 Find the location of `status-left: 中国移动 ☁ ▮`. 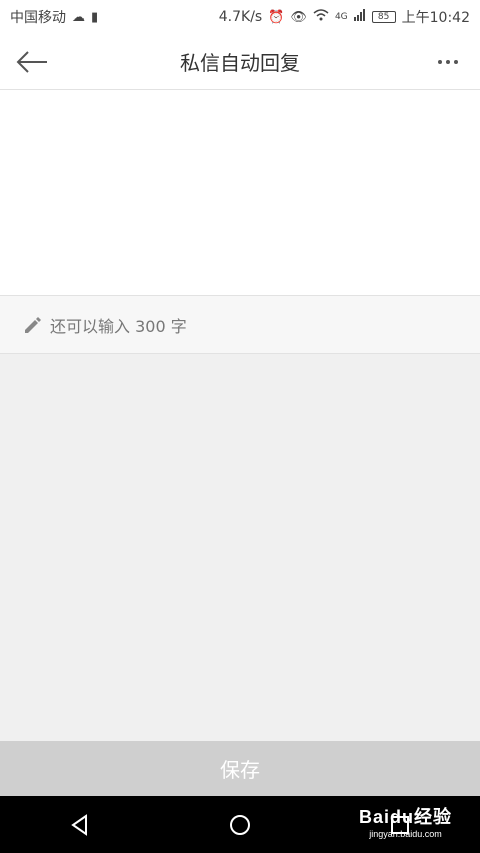

status-left: 中国移动 ☁ ▮ is located at coordinates (54, 17).